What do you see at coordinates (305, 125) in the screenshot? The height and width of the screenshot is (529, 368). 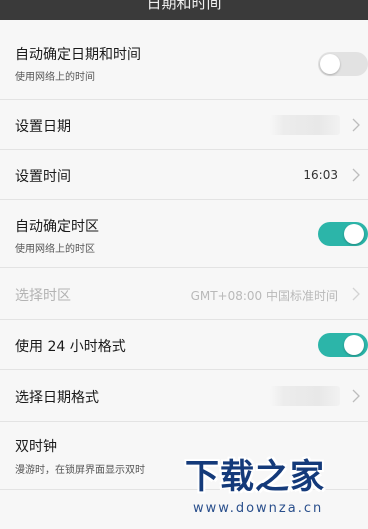 I see `date-value-redacted` at bounding box center [305, 125].